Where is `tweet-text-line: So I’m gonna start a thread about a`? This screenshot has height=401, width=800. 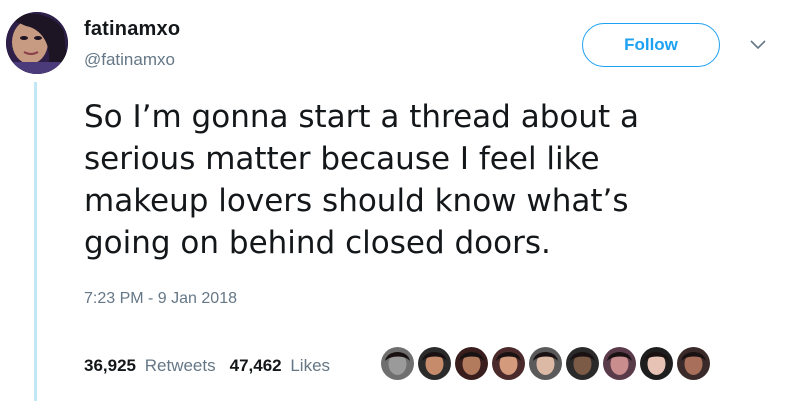
tweet-text-line: So I’m gonna start a thread about a is located at coordinates (362, 117).